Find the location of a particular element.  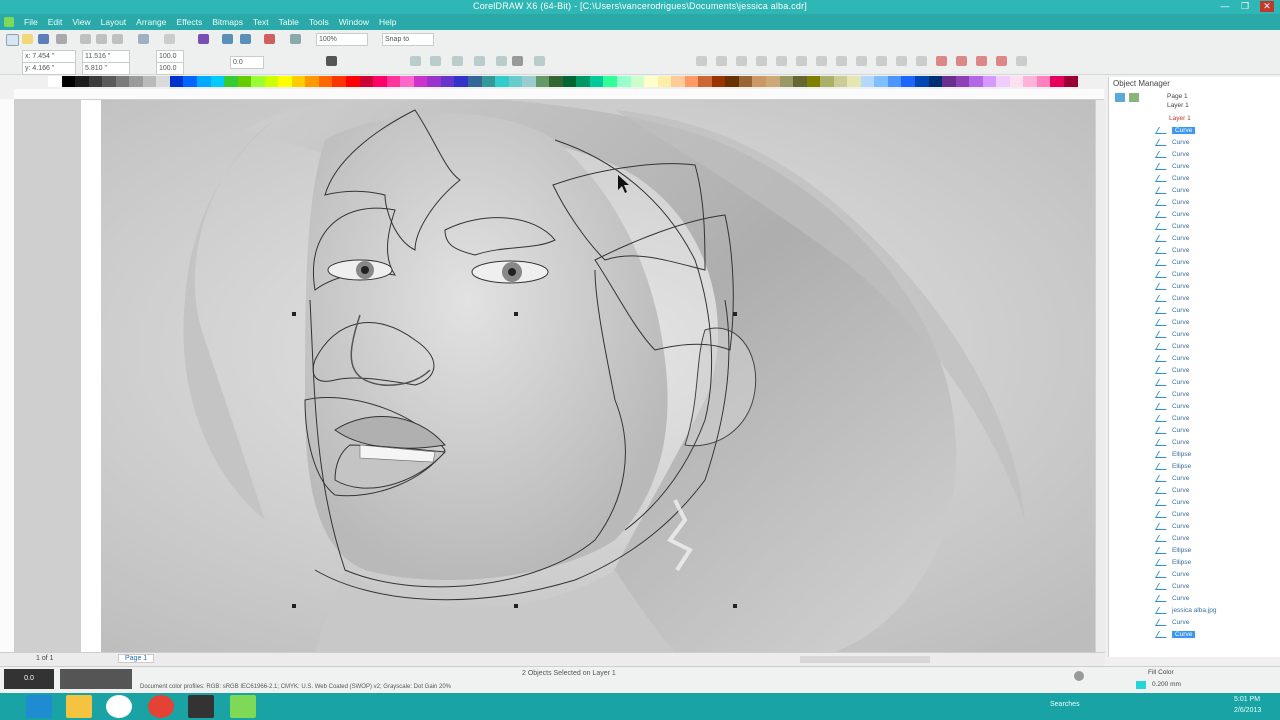

align-nodes-icon is located at coordinates (1001, 61).